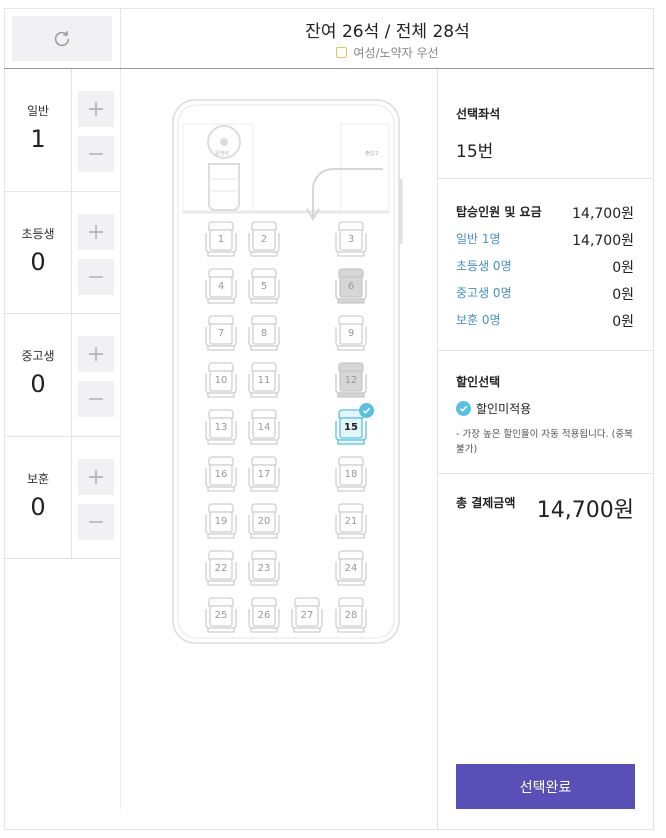 The width and height of the screenshot is (666, 838). I want to click on seat-number: 8, so click(264, 333).